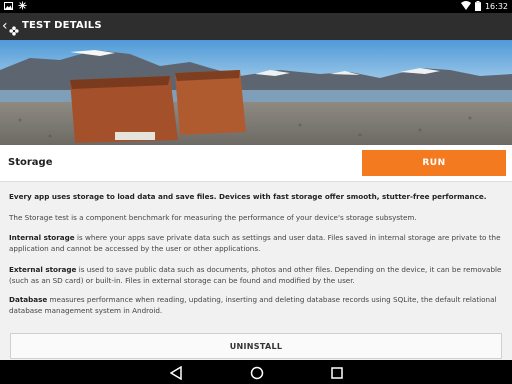 Image resolution: width=512 pixels, height=384 pixels. I want to click on image-icon, so click(8, 6).